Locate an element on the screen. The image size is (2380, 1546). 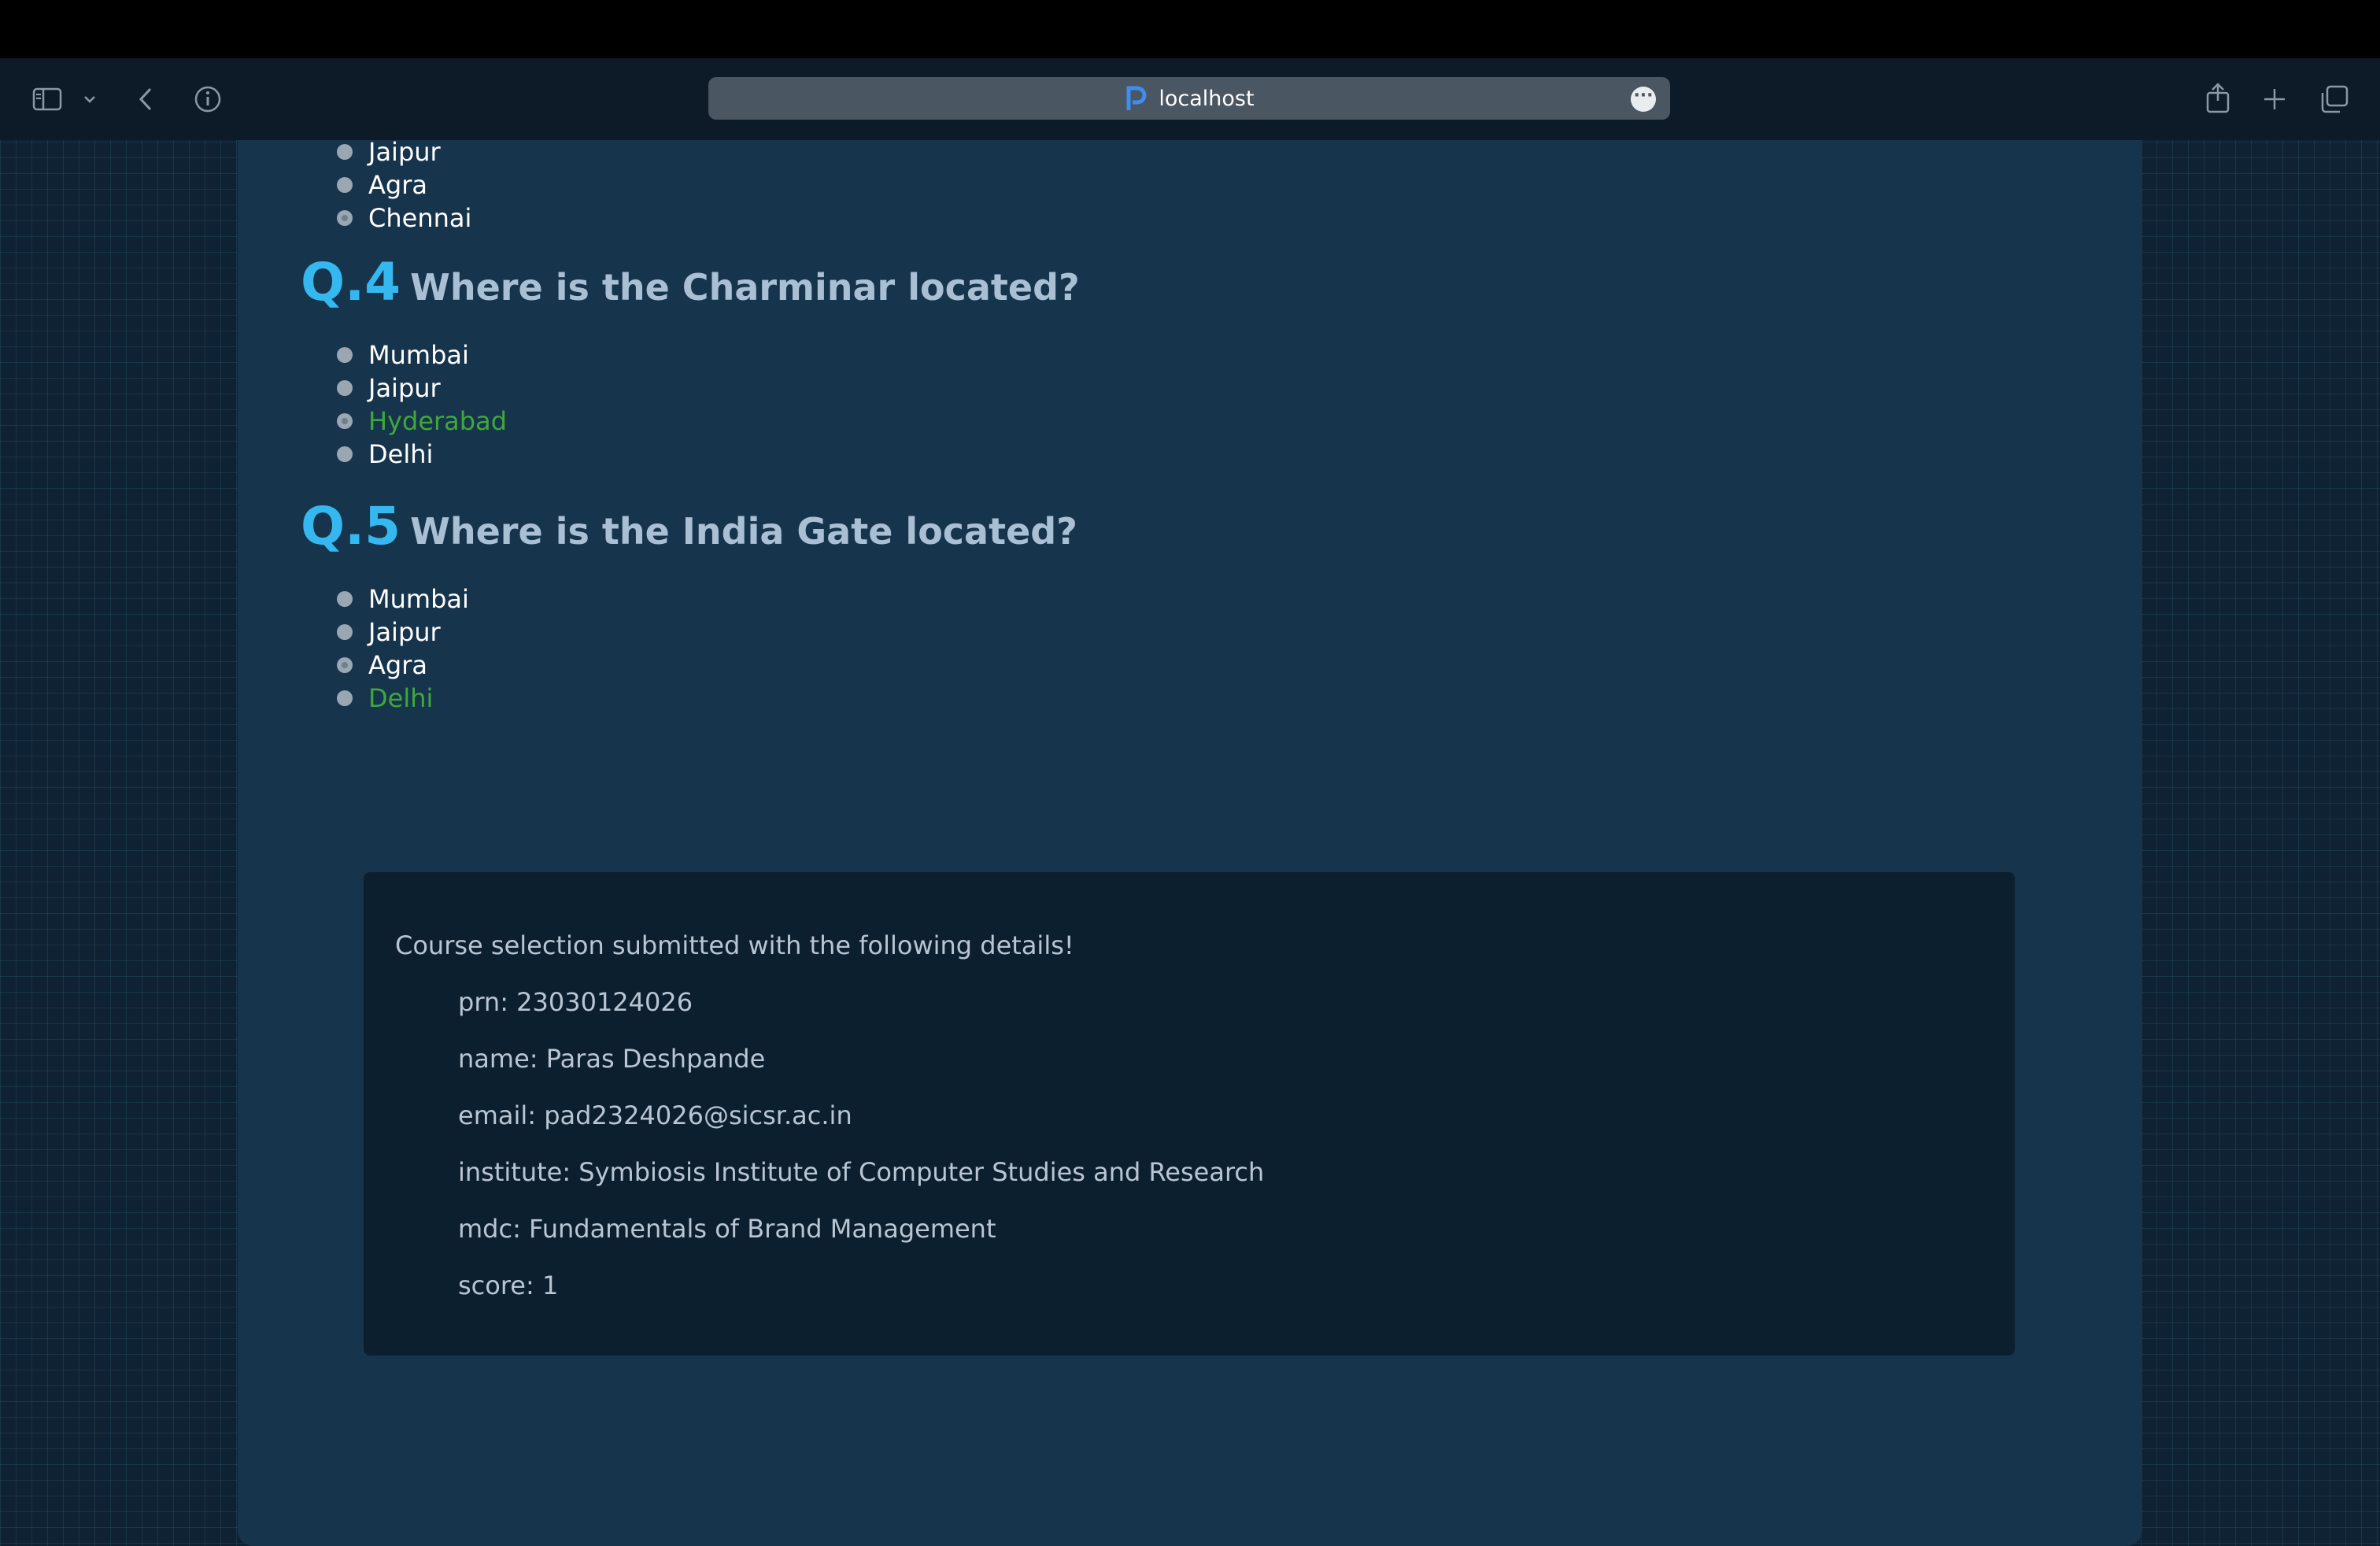
tab-overview-icon is located at coordinates (2334, 99).